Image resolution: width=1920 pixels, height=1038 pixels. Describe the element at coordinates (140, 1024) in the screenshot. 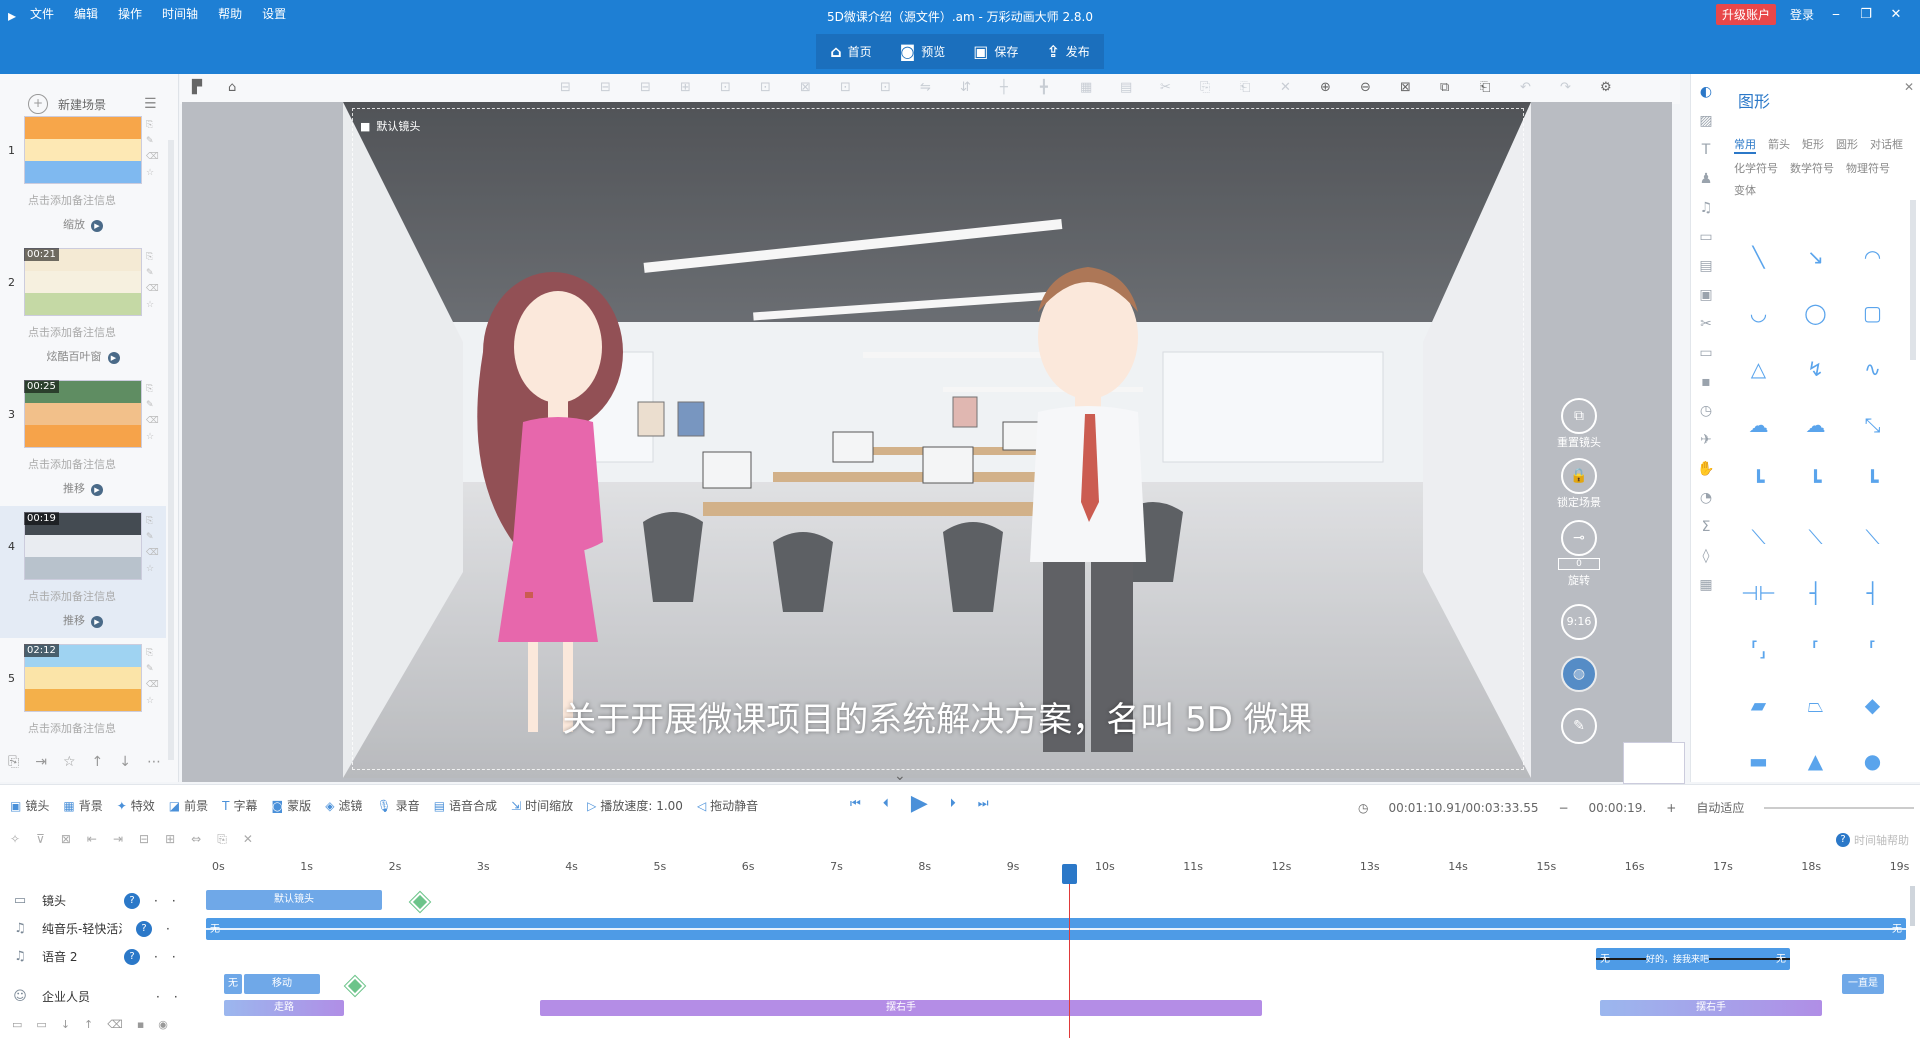

I see `lock-all-icon: ▪` at that location.